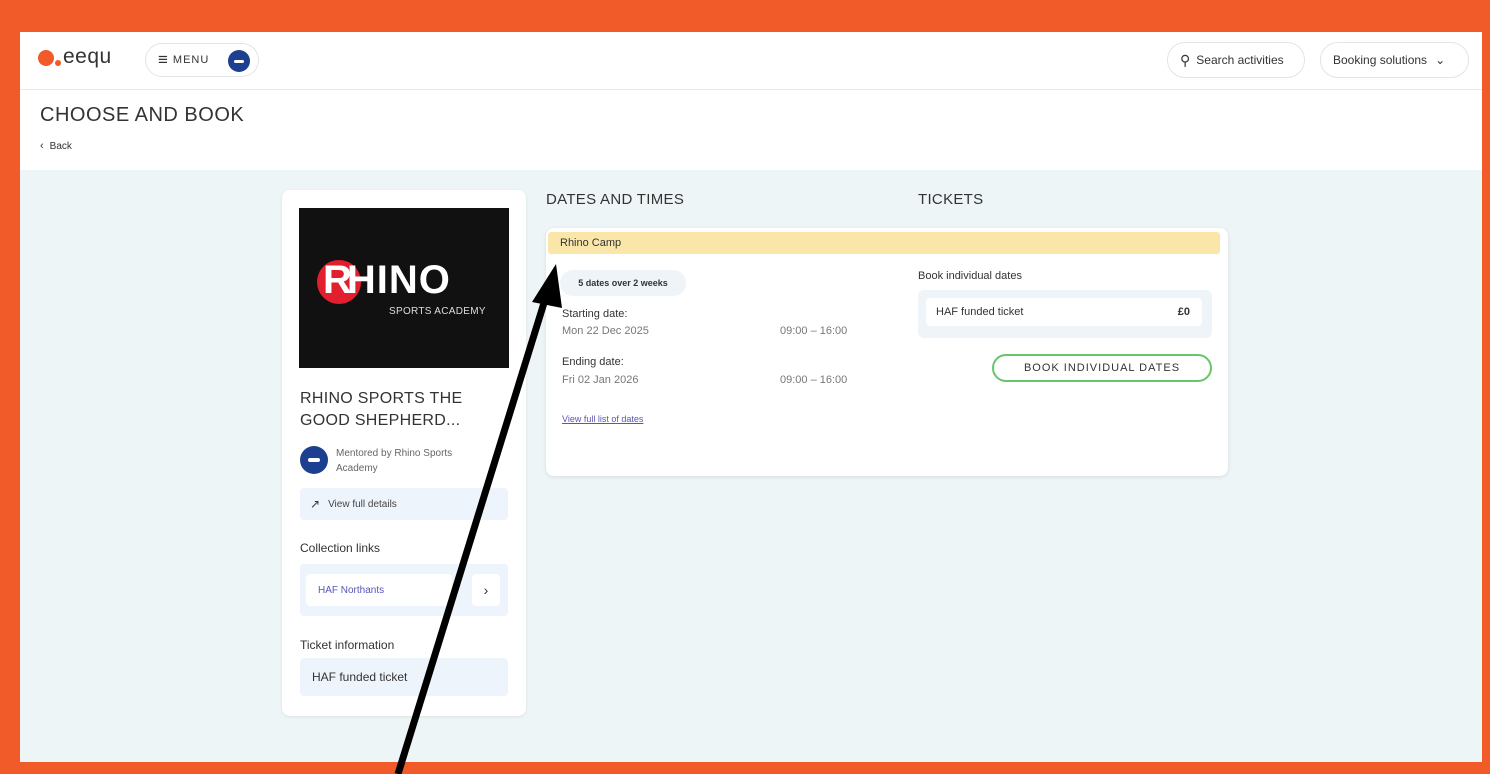 The image size is (1490, 774). What do you see at coordinates (951, 199) in the screenshot?
I see `tickets-heading: TICKETS` at bounding box center [951, 199].